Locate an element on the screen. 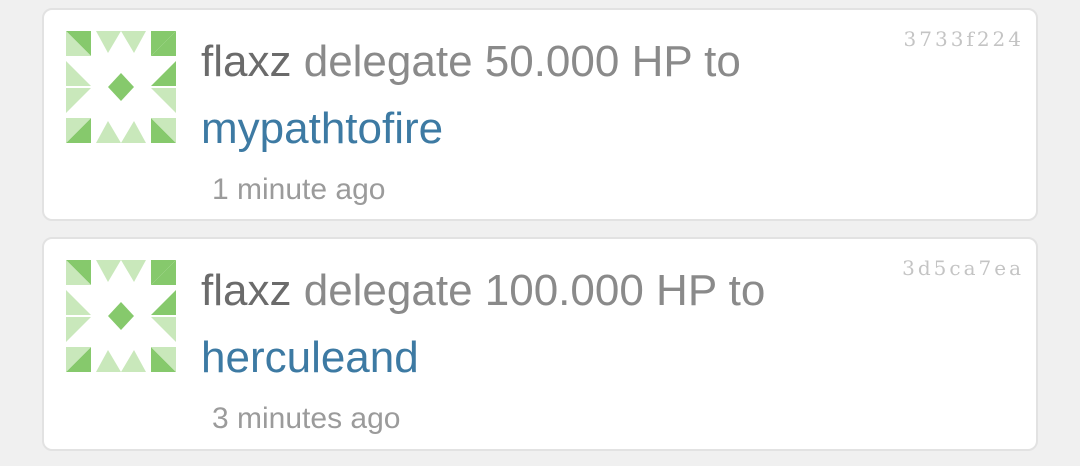 This screenshot has width=1080, height=466. operation-headline: flaxz delegate 100.000 HP to is located at coordinates (483, 291).